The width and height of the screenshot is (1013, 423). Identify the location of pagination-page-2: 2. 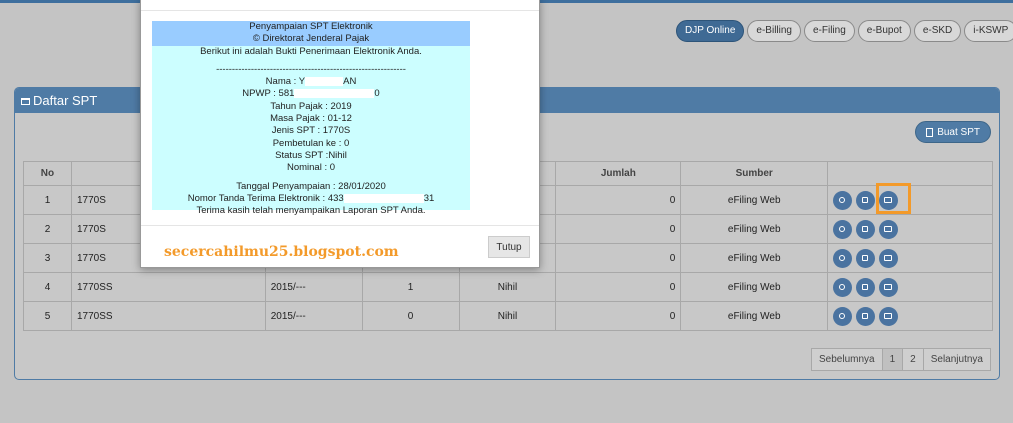
(913, 359).